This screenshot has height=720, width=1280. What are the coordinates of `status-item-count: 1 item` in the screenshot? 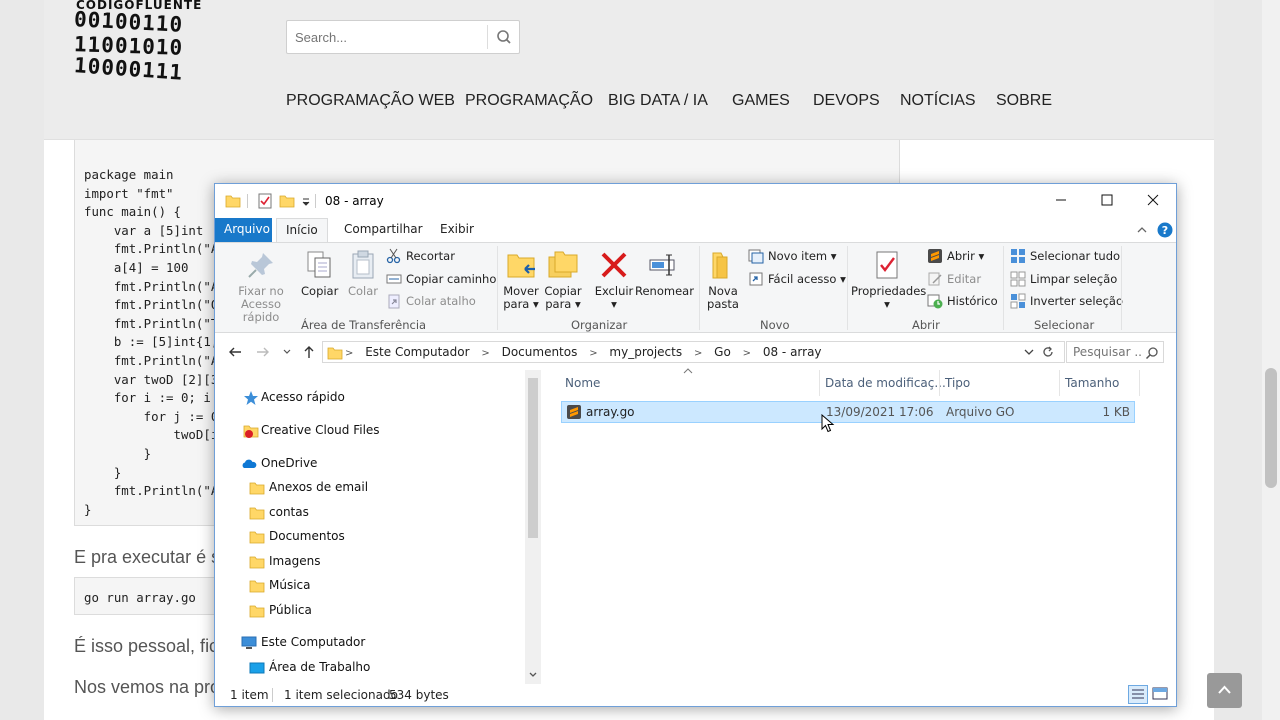 It's located at (249, 695).